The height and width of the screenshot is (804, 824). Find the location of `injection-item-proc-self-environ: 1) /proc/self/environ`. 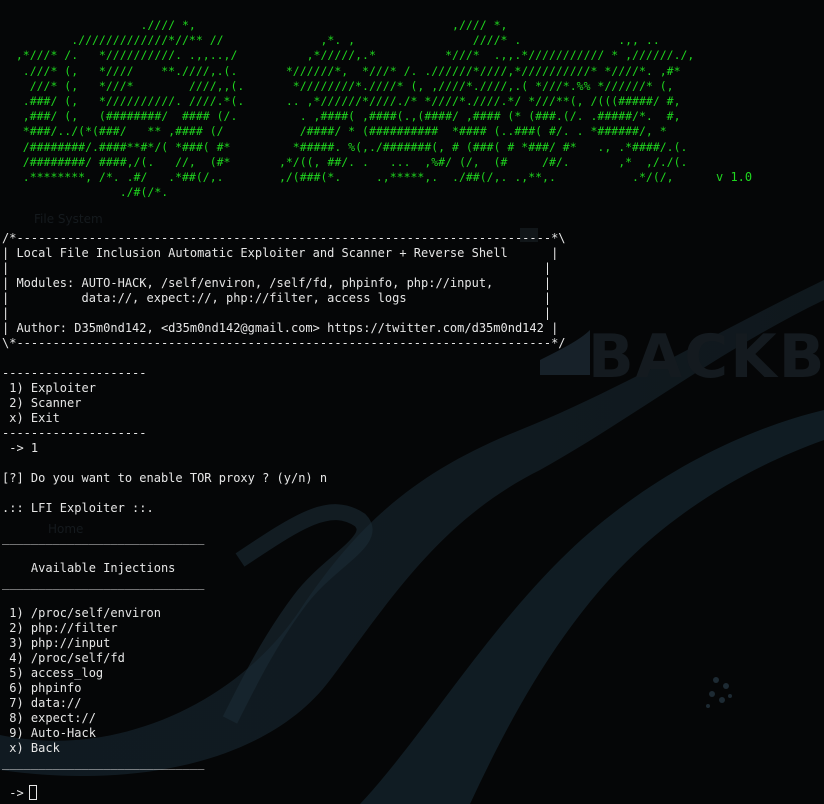

injection-item-proc-self-environ: 1) /proc/self/environ is located at coordinates (81, 613).